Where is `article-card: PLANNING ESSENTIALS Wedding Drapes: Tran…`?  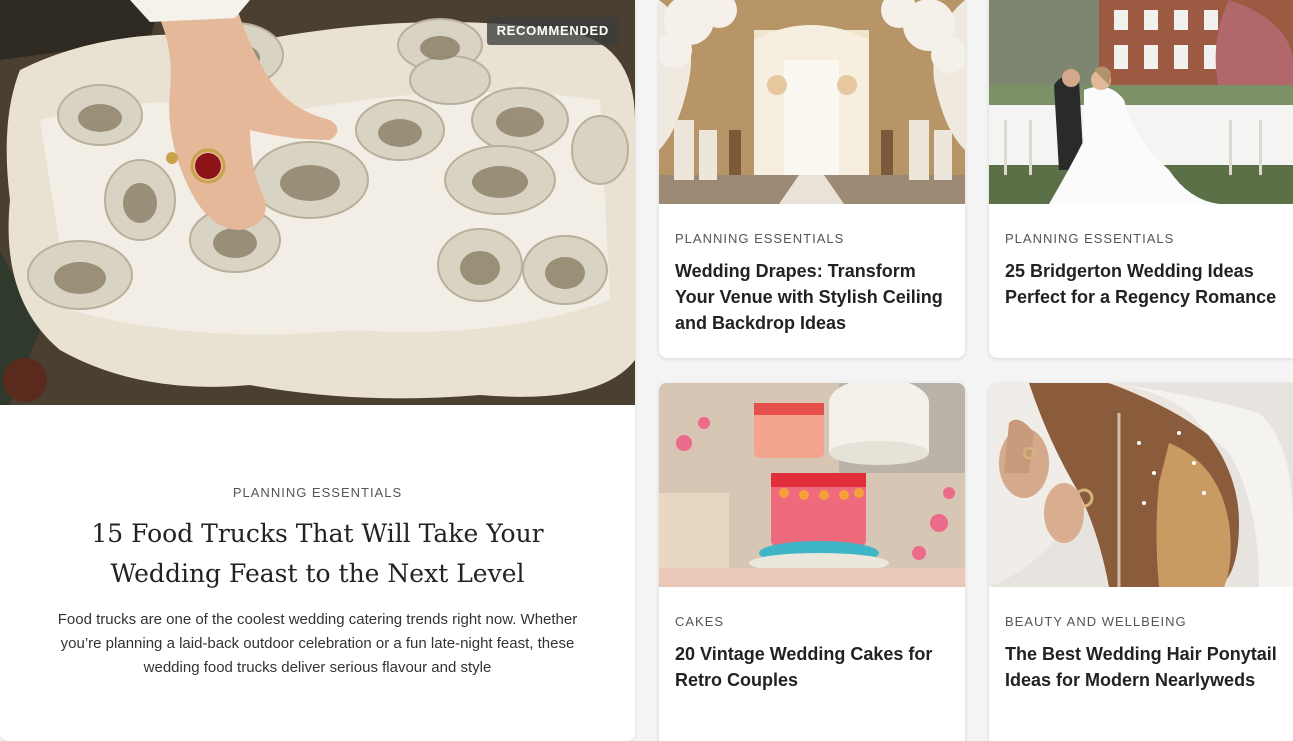
article-card: PLANNING ESSENTIALS Wedding Drapes: Tran… is located at coordinates (812, 179).